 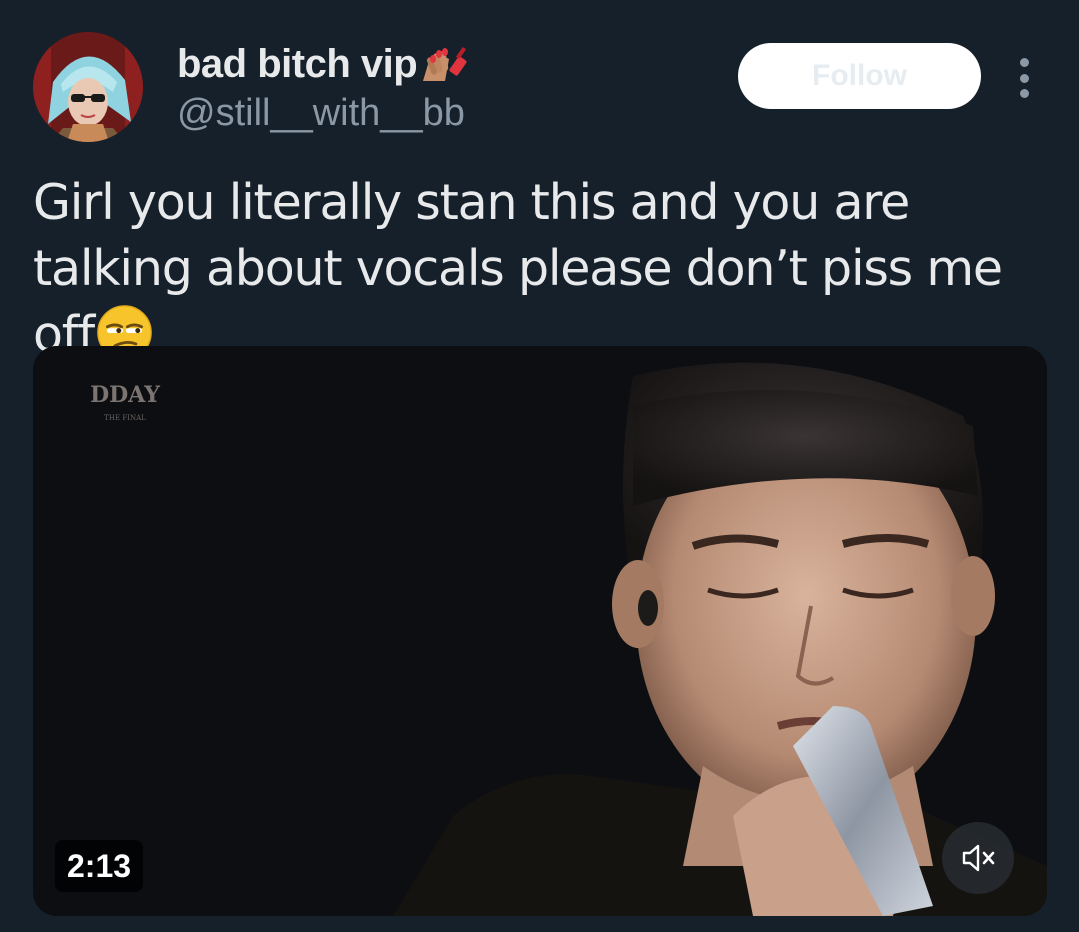 I want to click on speaker-muted-icon, so click(x=978, y=858).